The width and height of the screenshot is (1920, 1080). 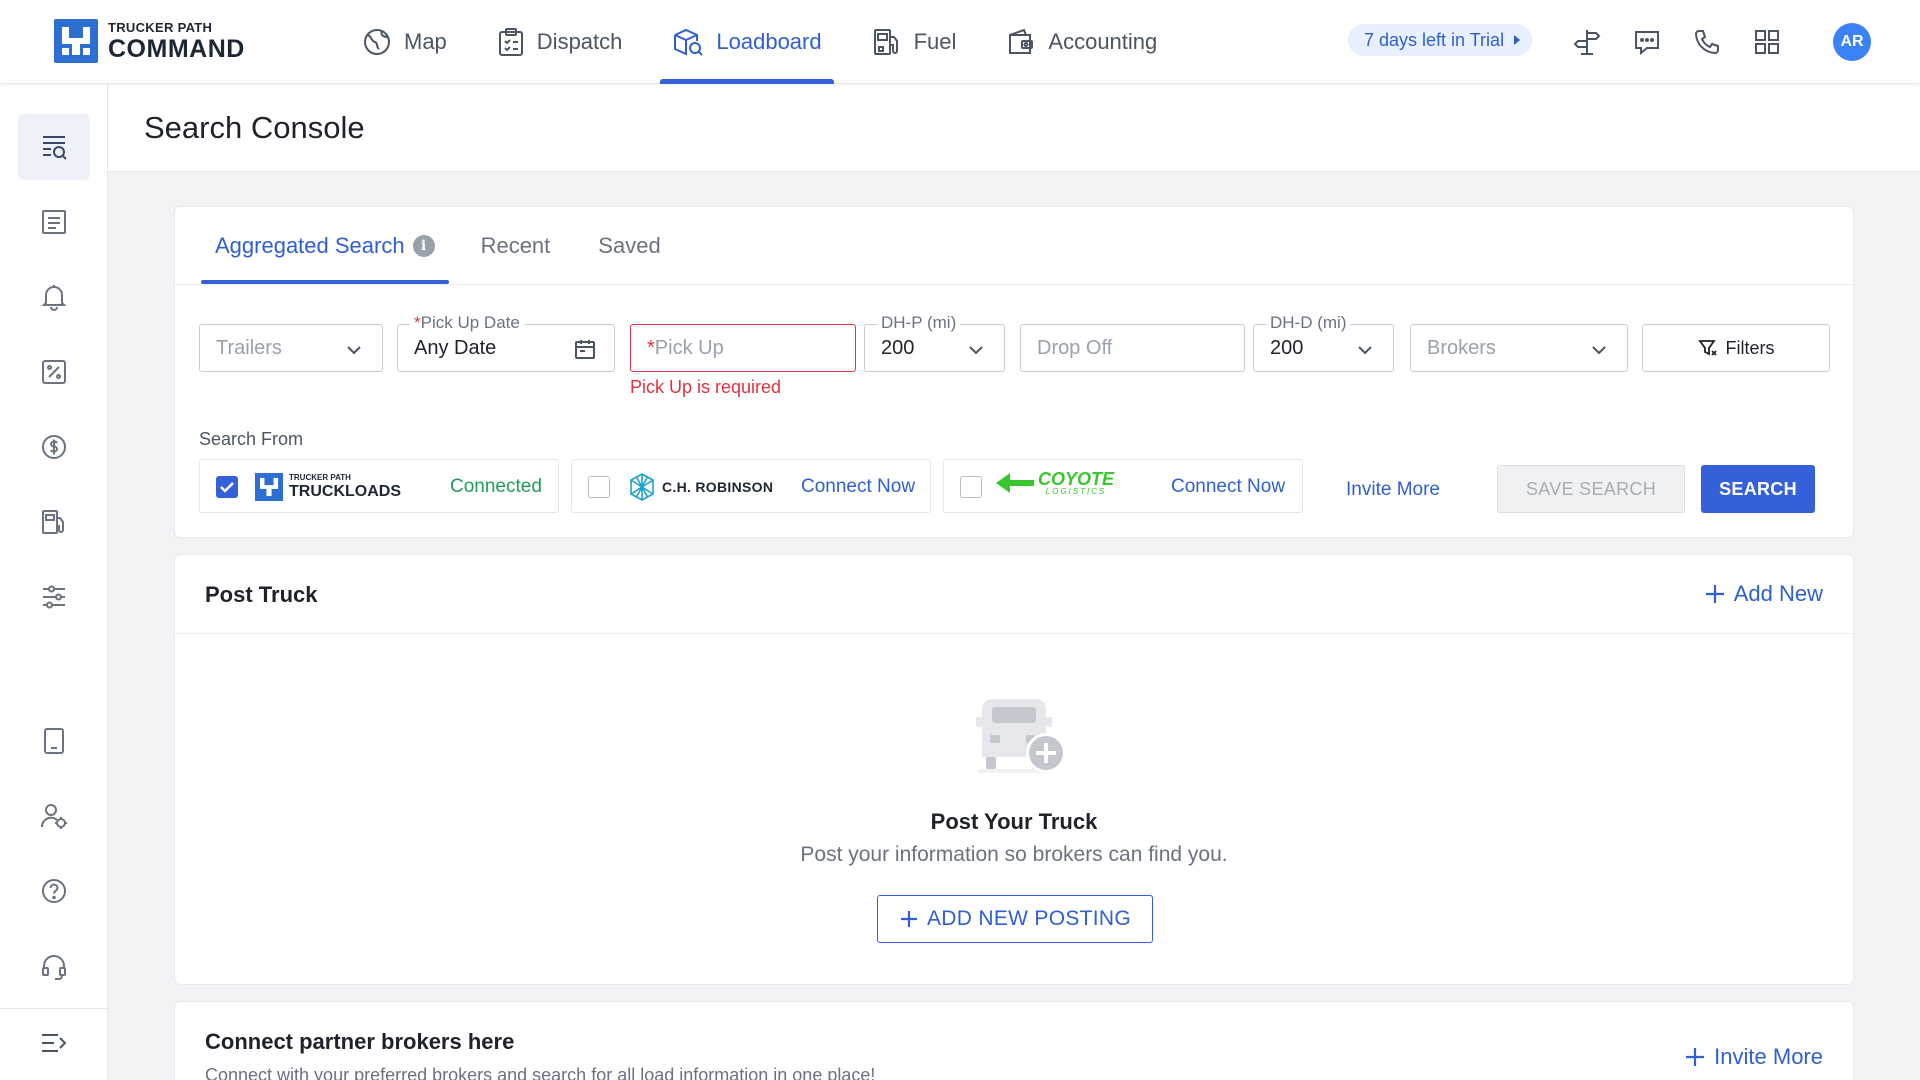 I want to click on coyote-sub: LOGISTICS, so click(x=1076, y=491).